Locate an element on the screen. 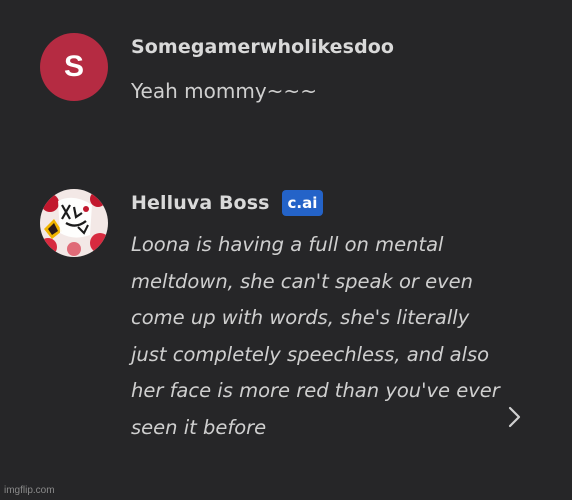 The image size is (572, 500). author-row: Somegamerwholikesdoo is located at coordinates (262, 47).